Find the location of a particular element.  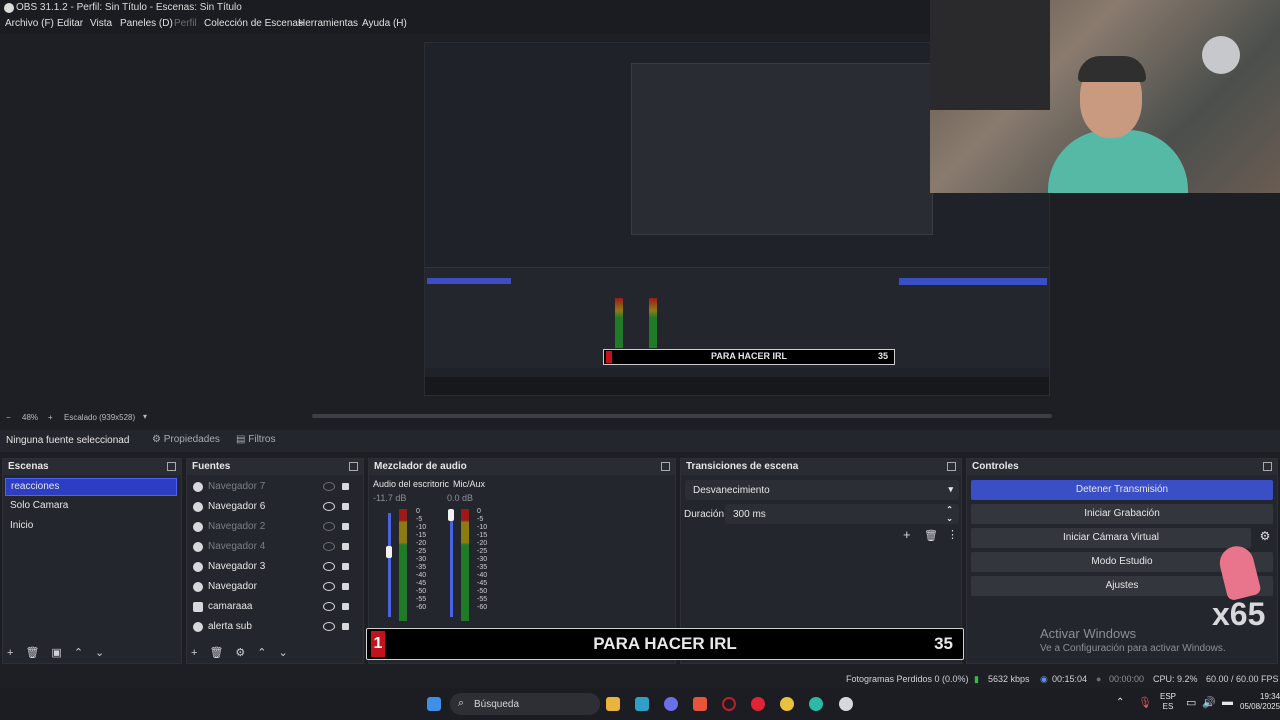

opera-gx-icon is located at coordinates (729, 704).